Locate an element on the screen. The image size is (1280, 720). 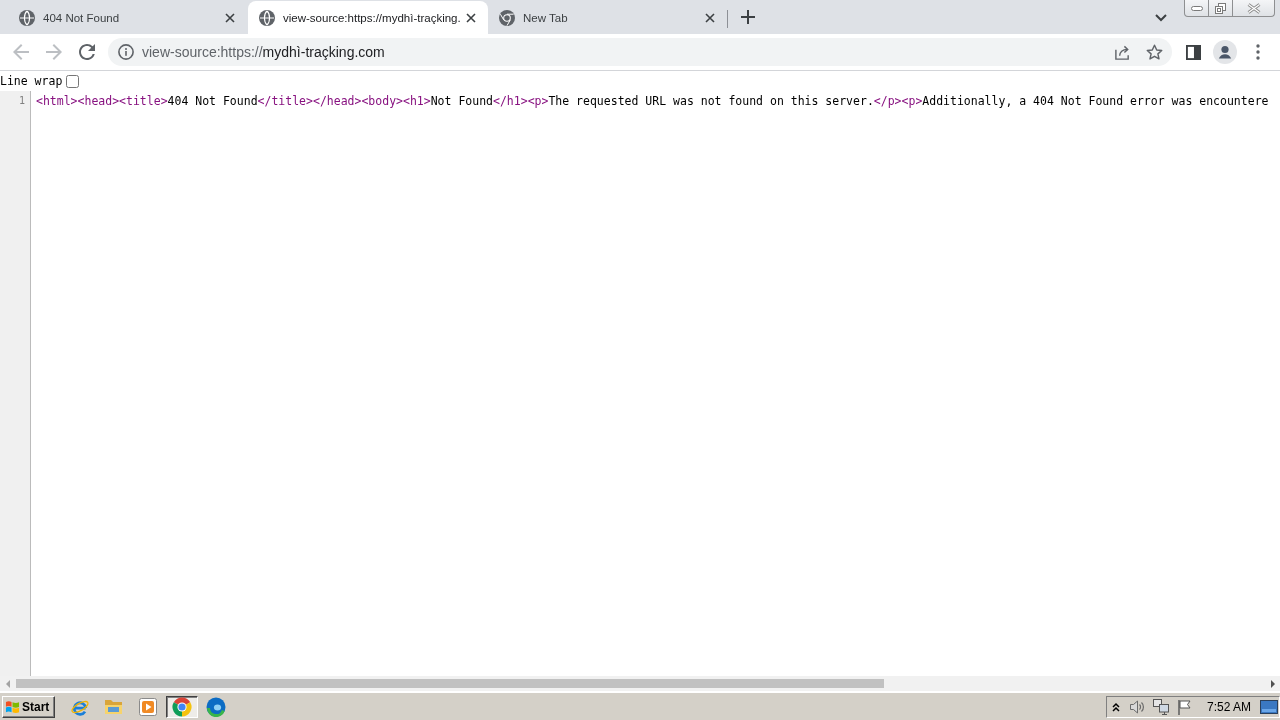
play-icon is located at coordinates (148, 706).